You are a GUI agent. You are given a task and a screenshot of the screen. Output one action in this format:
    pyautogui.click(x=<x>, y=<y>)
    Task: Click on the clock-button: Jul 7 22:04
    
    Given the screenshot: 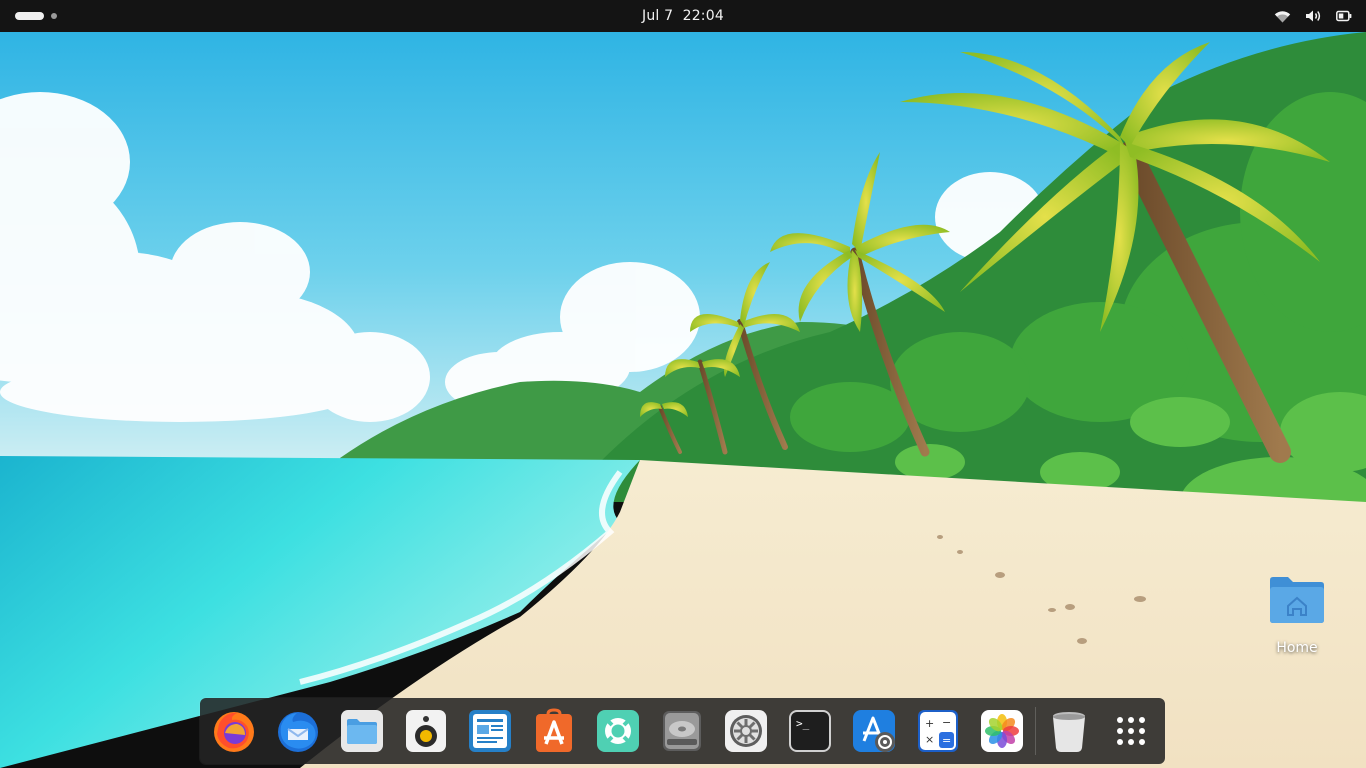 What is the action you would take?
    pyautogui.click(x=683, y=16)
    